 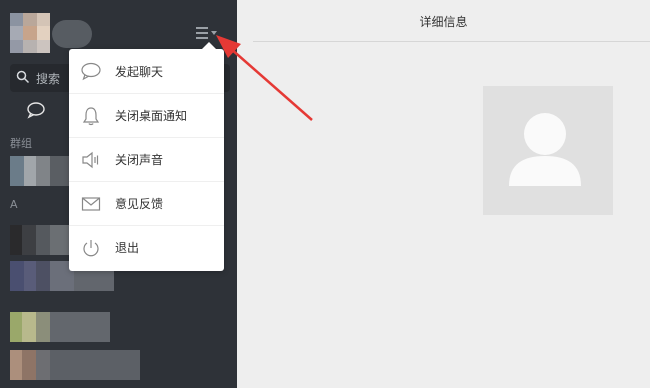 I want to click on menu-item-start-chat: 发起聊天, so click(x=146, y=71).